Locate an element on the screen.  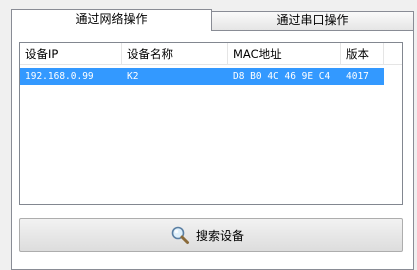
column-header-ip: 设备IP is located at coordinates (71, 54).